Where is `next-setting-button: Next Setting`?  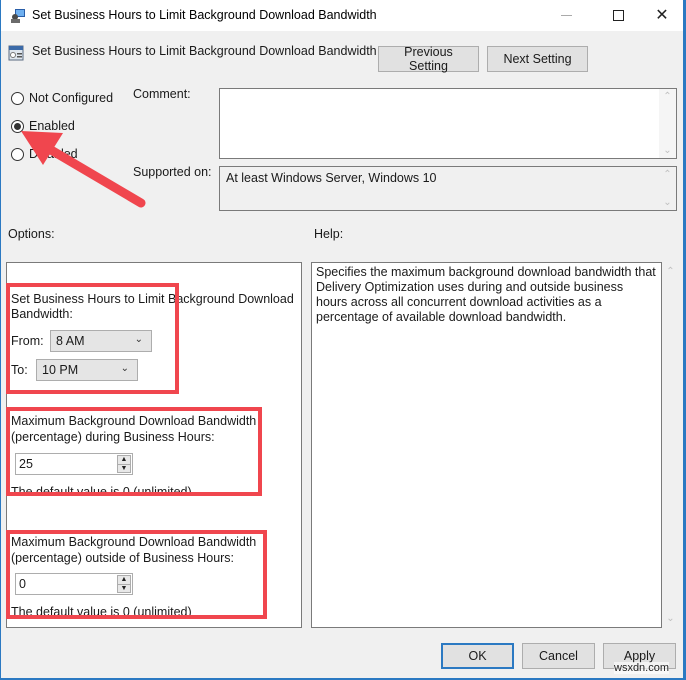 next-setting-button: Next Setting is located at coordinates (537, 59).